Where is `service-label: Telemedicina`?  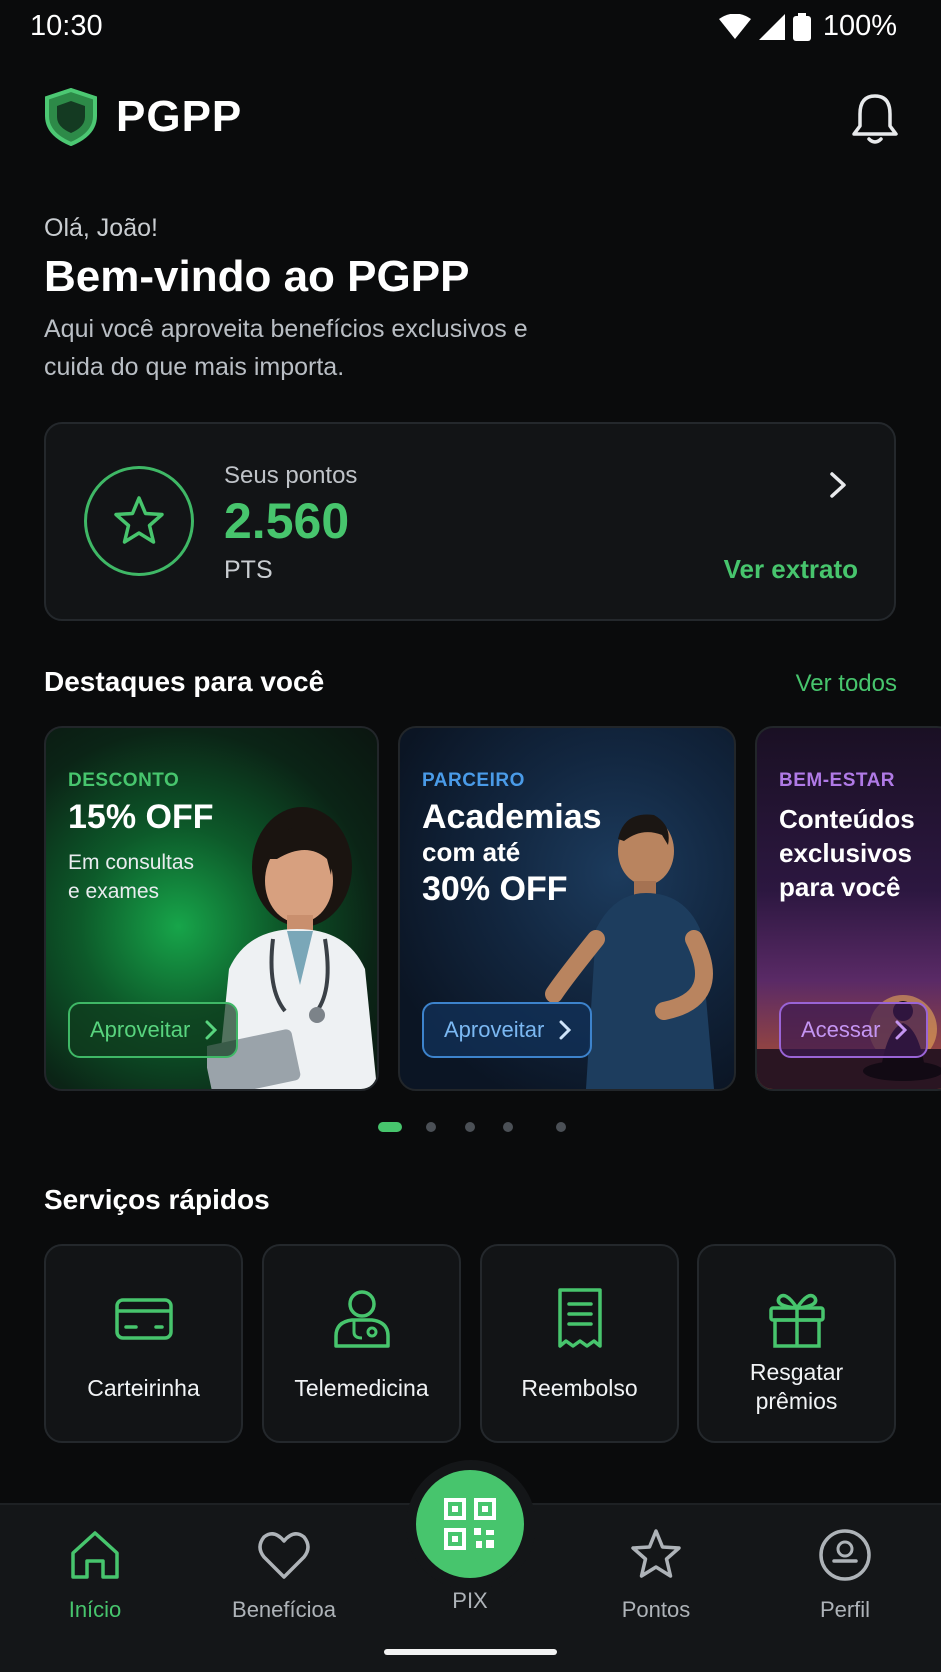 service-label: Telemedicina is located at coordinates (361, 1388).